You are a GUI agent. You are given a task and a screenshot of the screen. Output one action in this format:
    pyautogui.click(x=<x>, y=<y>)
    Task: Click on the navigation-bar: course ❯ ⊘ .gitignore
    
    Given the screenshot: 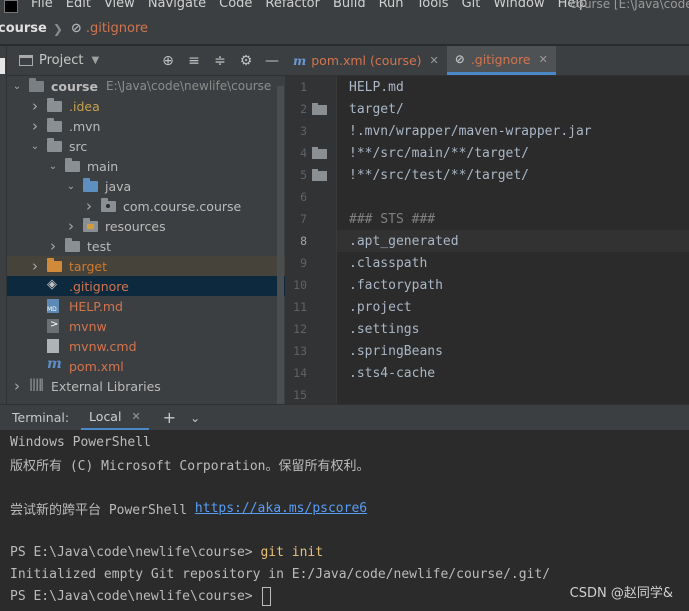 What is the action you would take?
    pyautogui.click(x=344, y=29)
    